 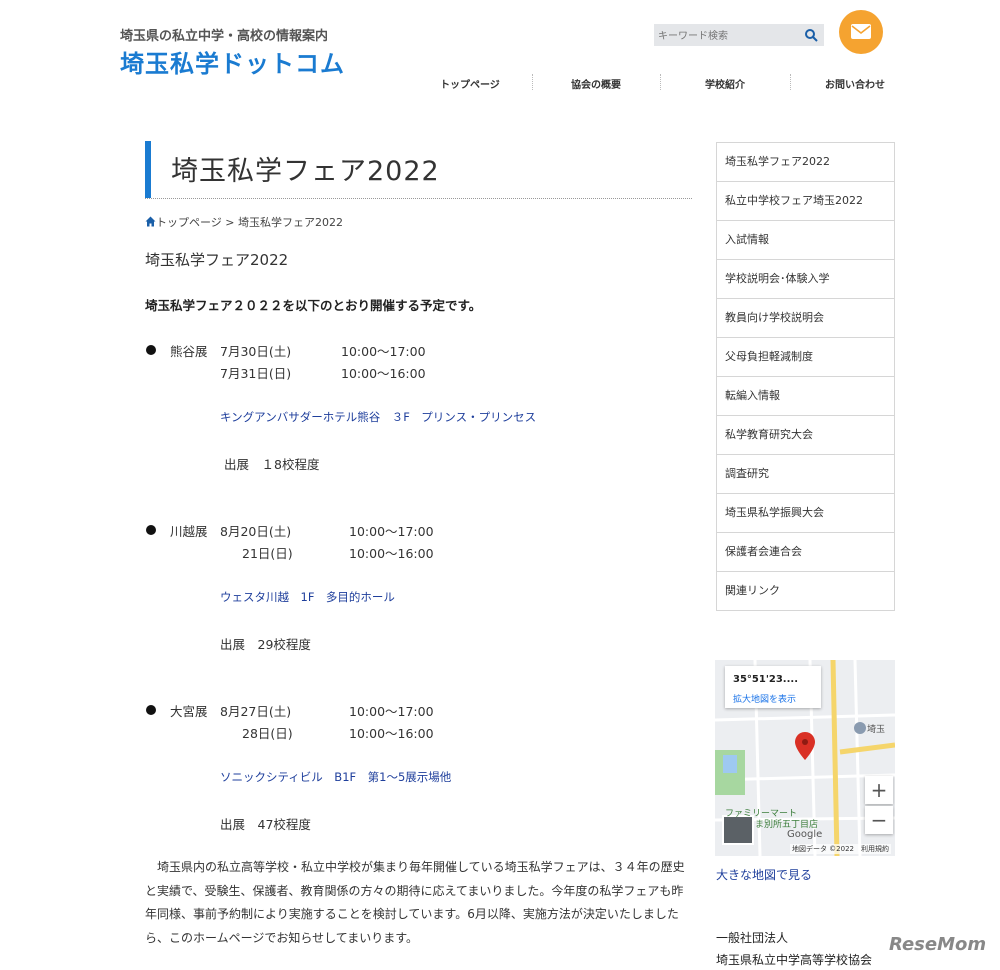 What do you see at coordinates (305, 171) in the screenshot?
I see `page-title: 埼玉私学フェア2022` at bounding box center [305, 171].